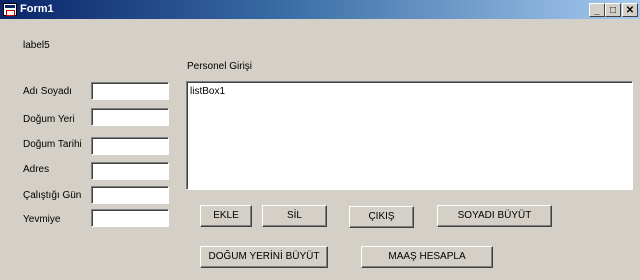  What do you see at coordinates (130, 195) in the screenshot?
I see `calistigi-gun-input` at bounding box center [130, 195].